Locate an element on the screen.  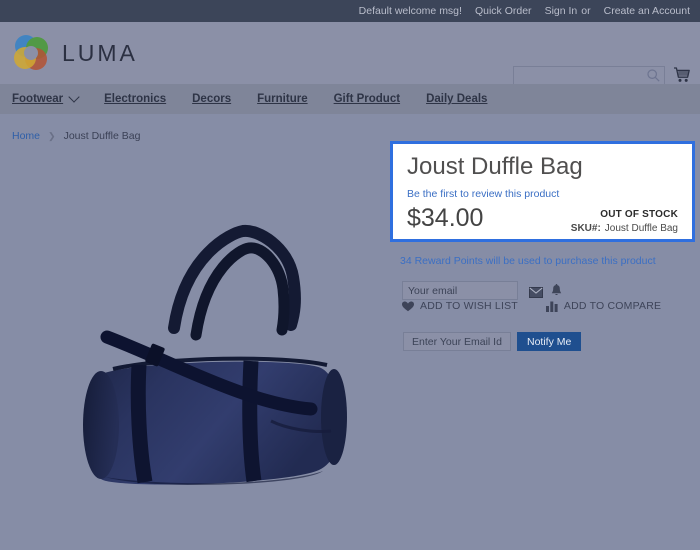
logo: LUMA is located at coordinates (75, 53).